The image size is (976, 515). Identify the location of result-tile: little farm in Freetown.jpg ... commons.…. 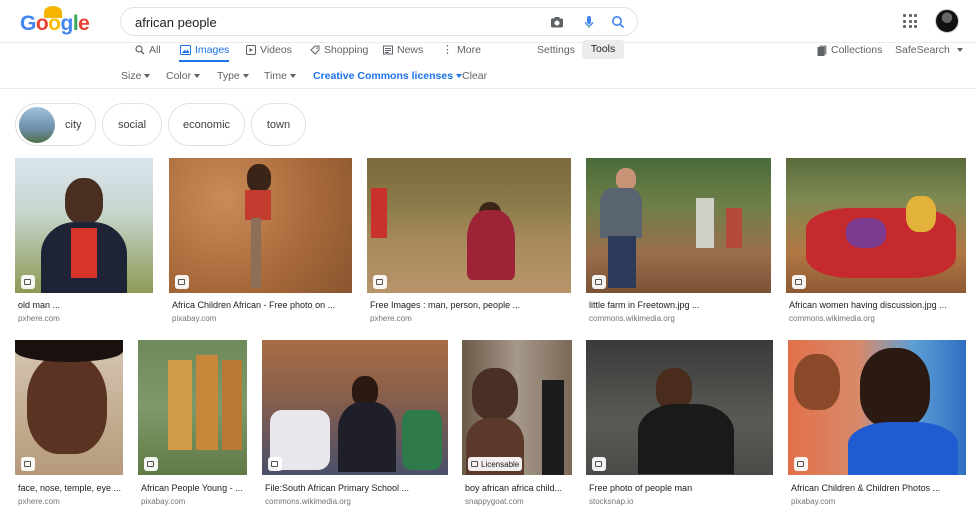
(678, 241).